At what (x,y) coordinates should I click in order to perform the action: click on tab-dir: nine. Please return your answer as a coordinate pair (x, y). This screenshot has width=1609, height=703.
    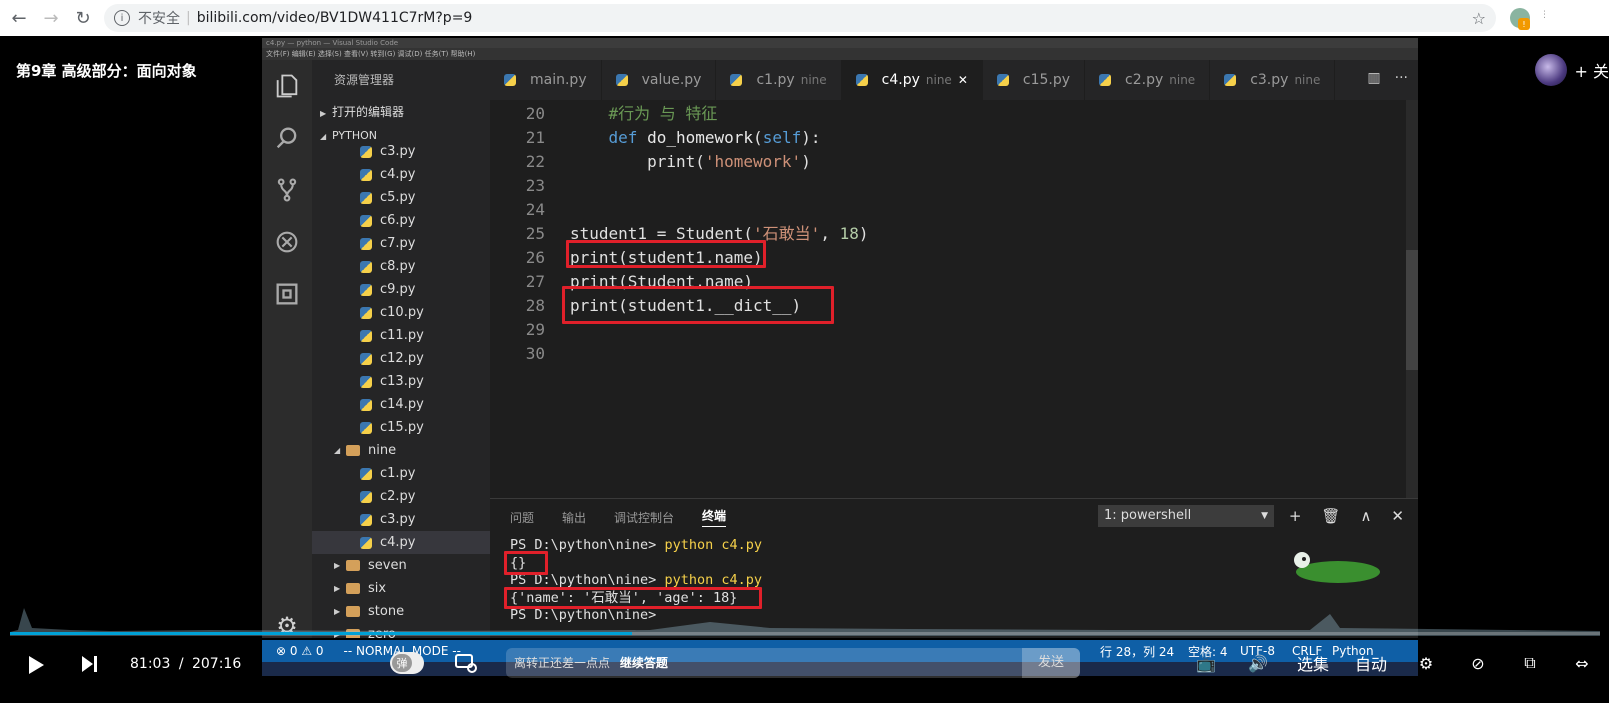
    Looking at the image, I should click on (813, 80).